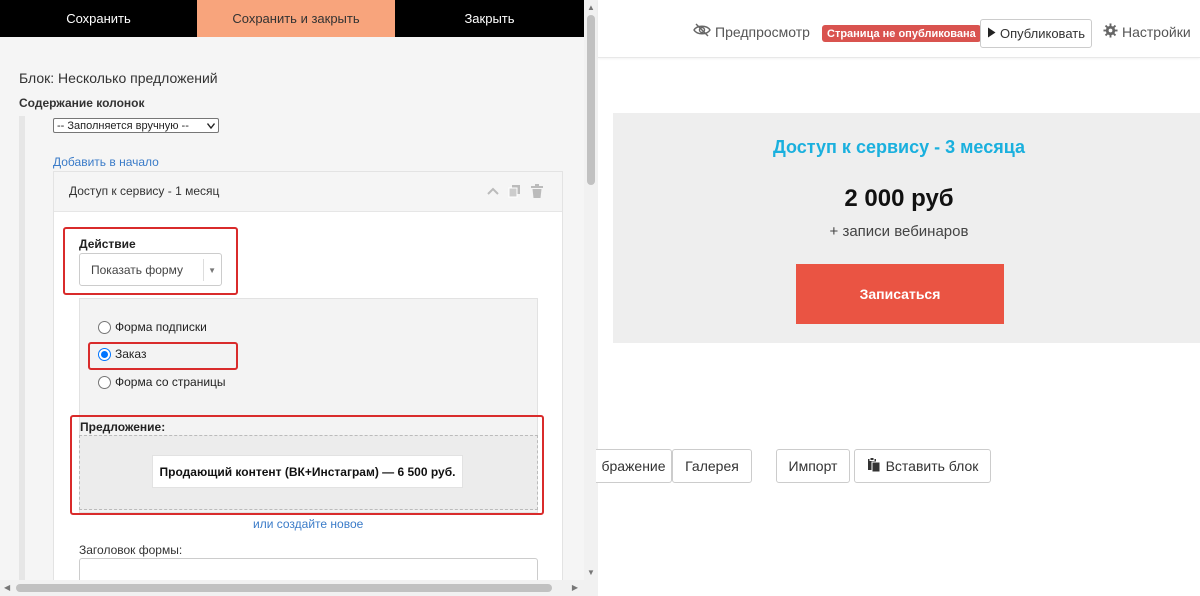 Image resolution: width=1200 pixels, height=596 pixels. Describe the element at coordinates (123, 125) in the screenshot. I see `fill-mode-value: -- Заполняется вручную --` at that location.